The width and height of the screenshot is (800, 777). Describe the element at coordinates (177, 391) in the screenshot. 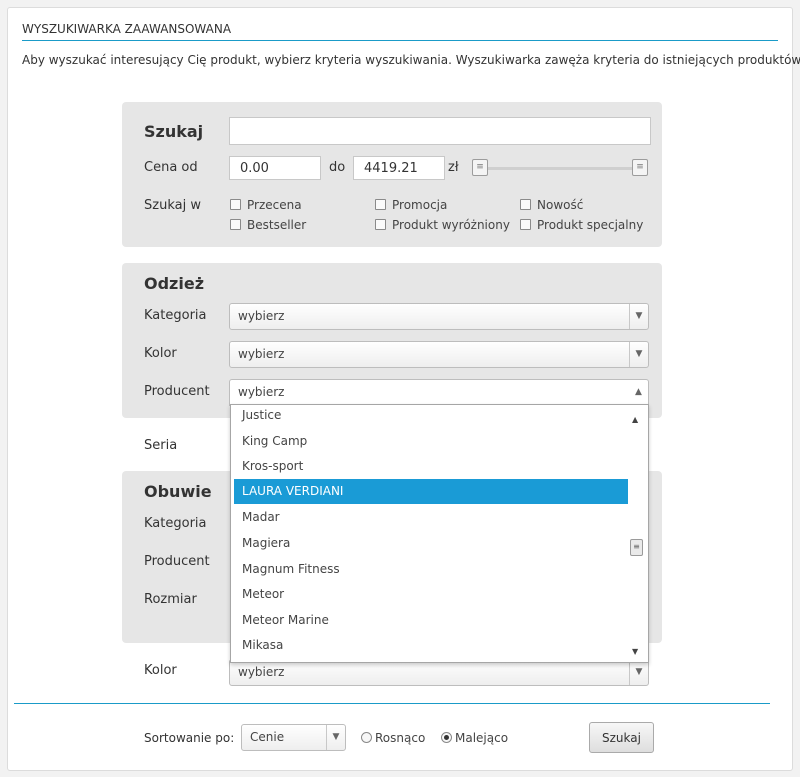

I see `odziez-producent-label: Producent` at that location.